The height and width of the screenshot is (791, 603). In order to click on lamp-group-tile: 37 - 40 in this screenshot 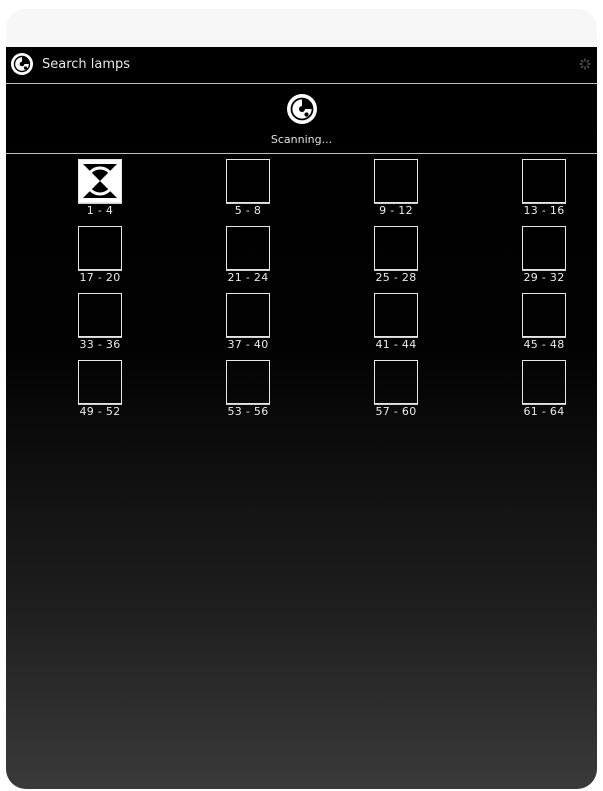, I will do `click(248, 325)`.